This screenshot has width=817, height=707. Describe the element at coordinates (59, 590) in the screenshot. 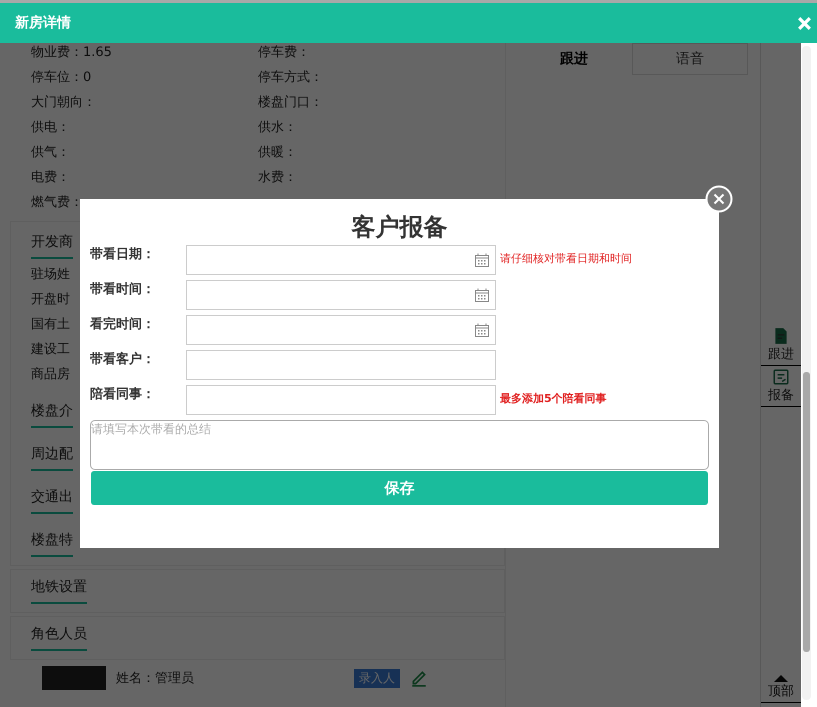

I see `section-heading: 地铁设置` at that location.